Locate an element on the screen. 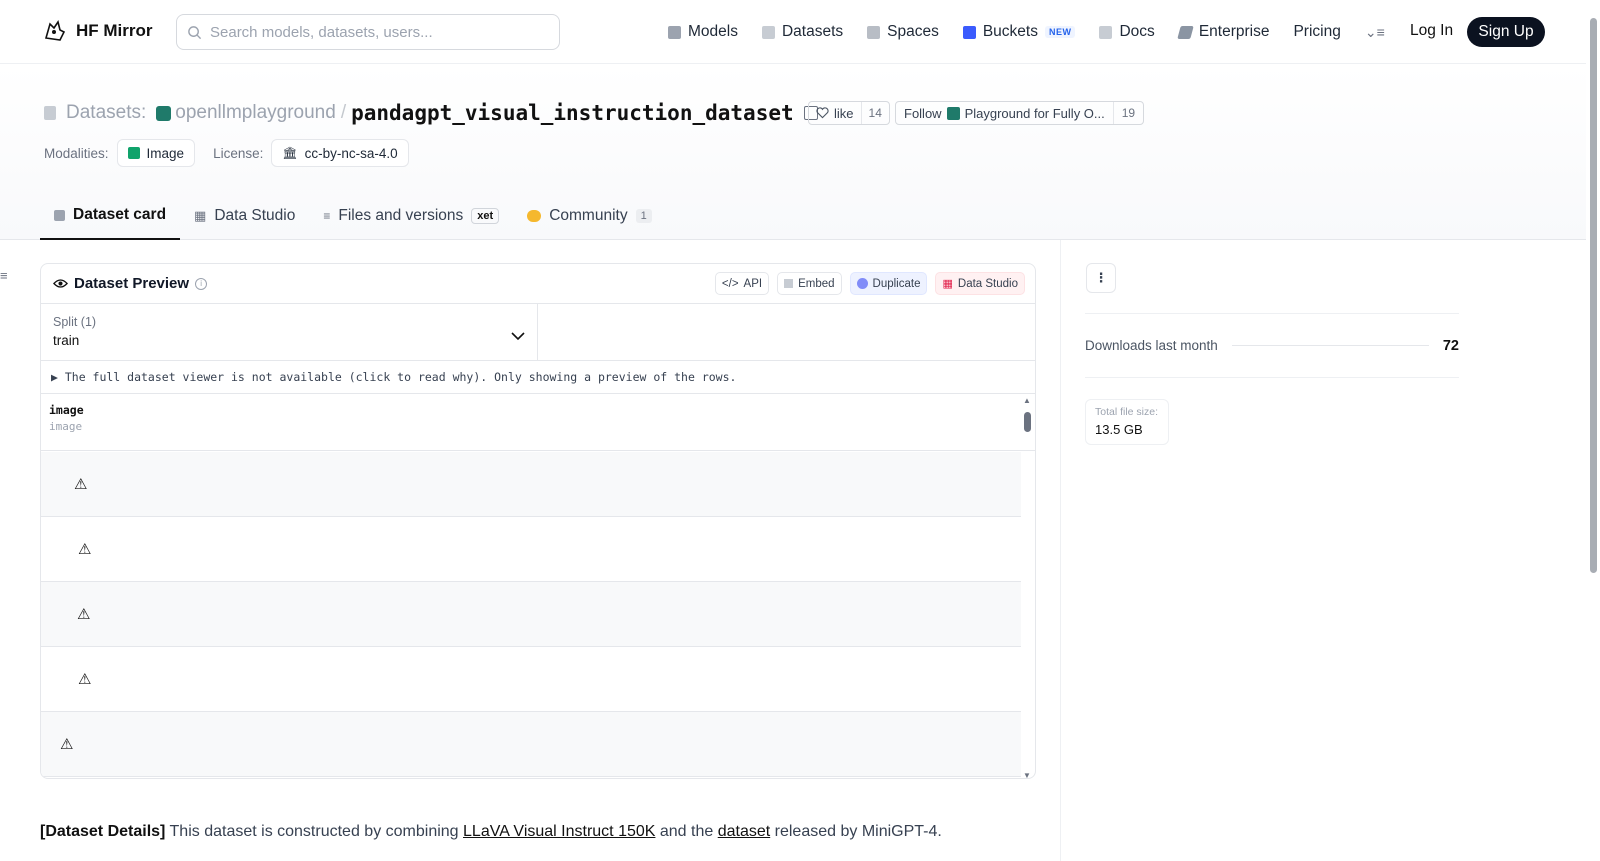 The image size is (1600, 861). split-row: Split (1) train is located at coordinates (538, 332).